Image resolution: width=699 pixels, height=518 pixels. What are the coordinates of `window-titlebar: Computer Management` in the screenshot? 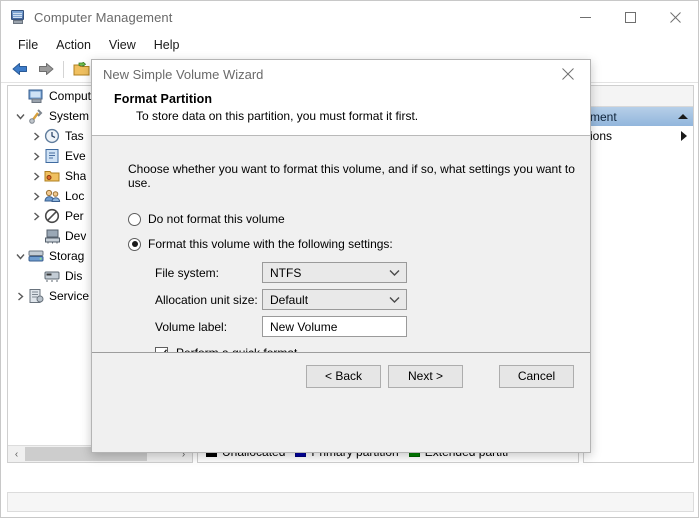 It's located at (349, 17).